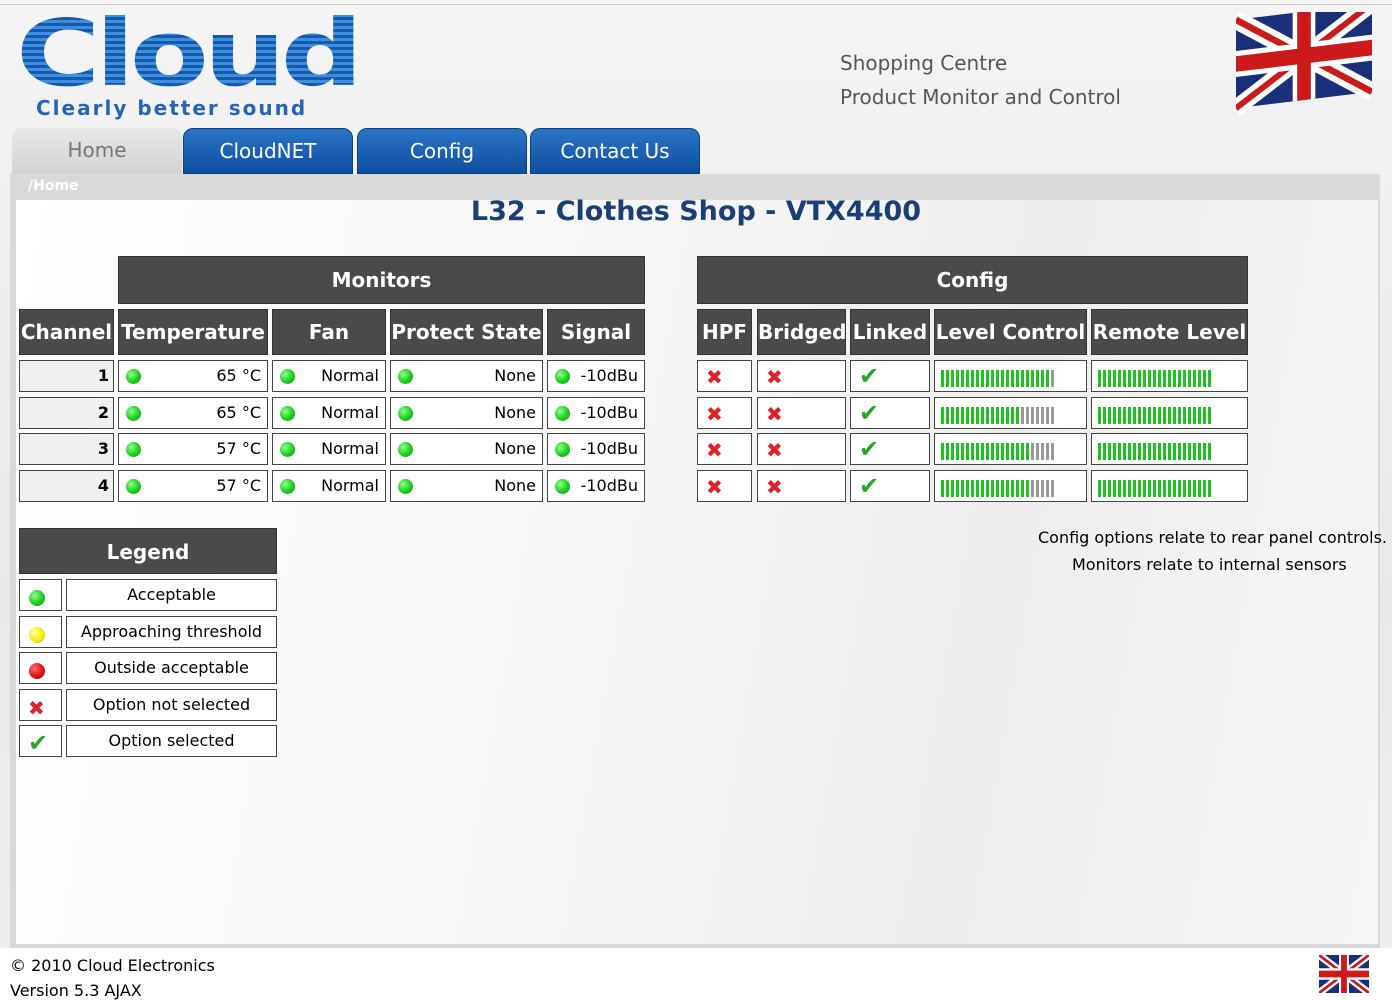 Image resolution: width=1392 pixels, height=1000 pixels. I want to click on logo-tagline: Clearly better sound, so click(172, 108).